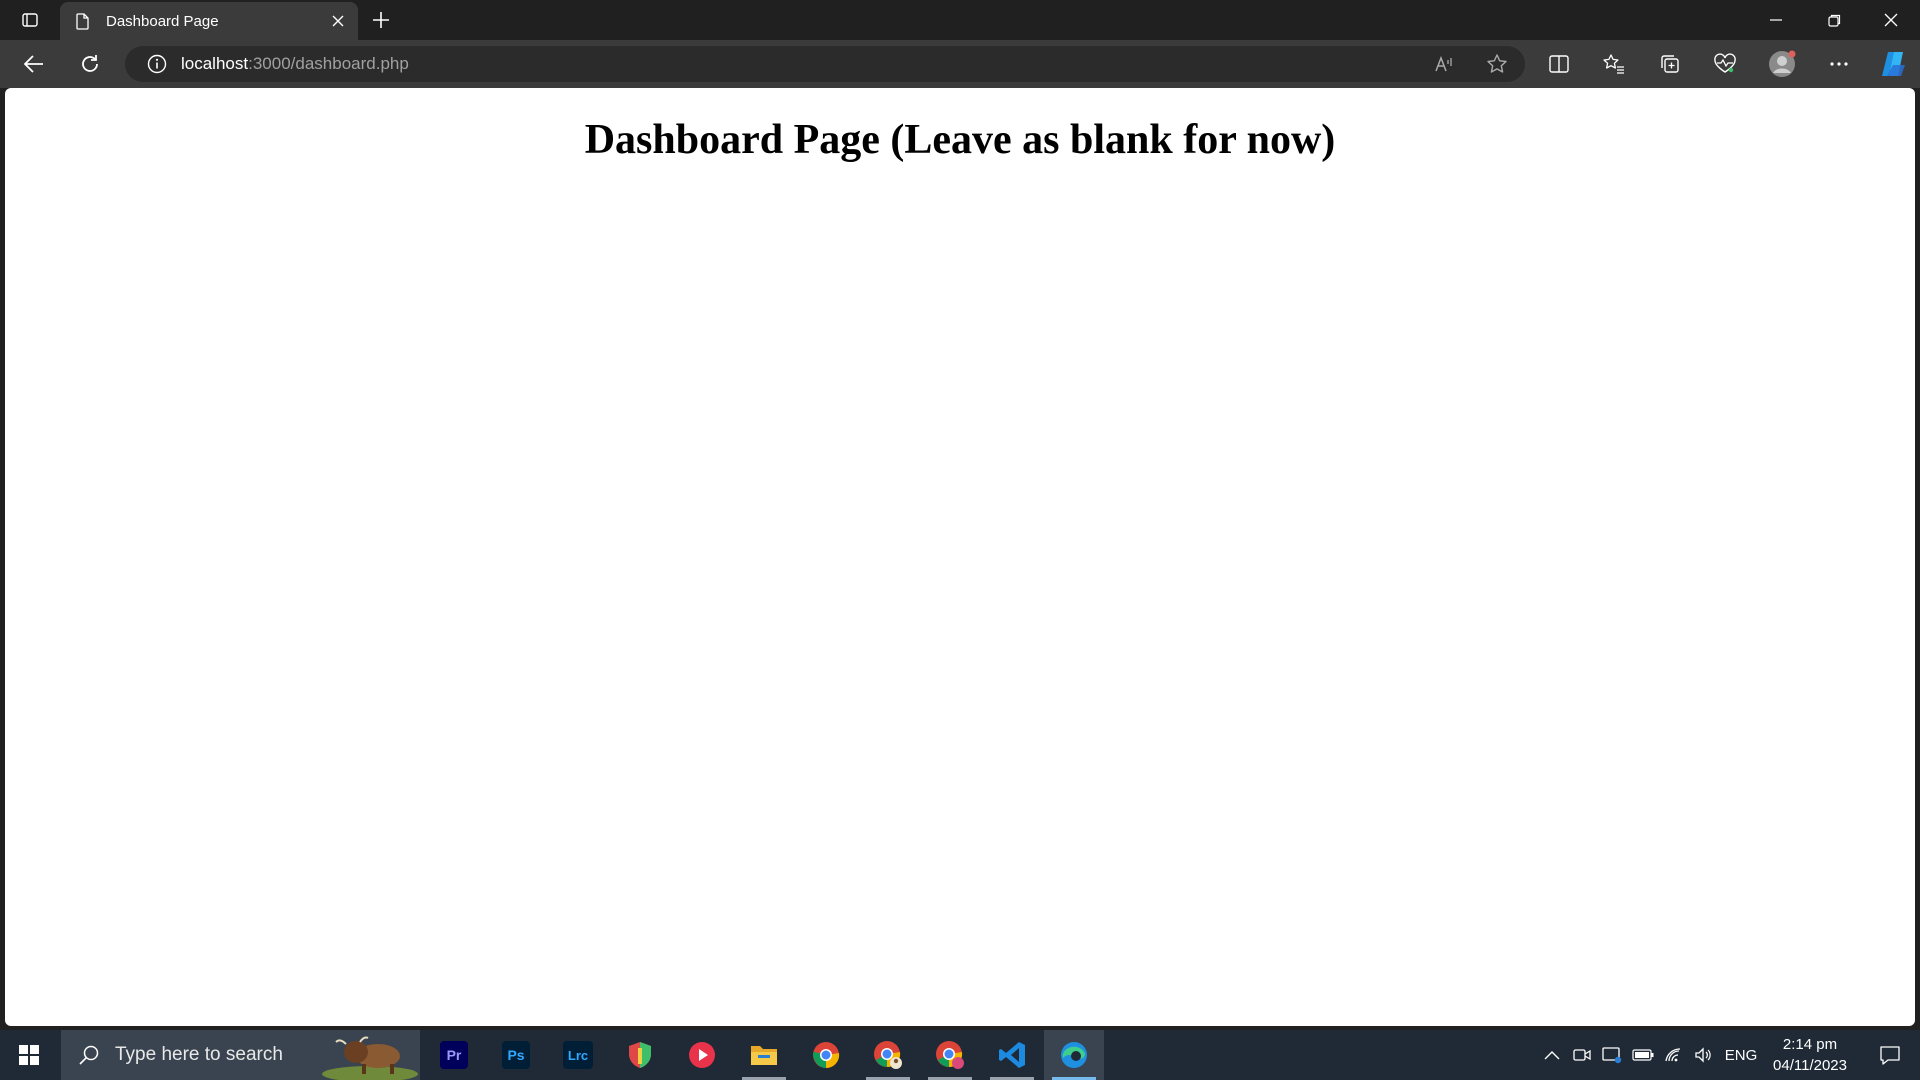 The height and width of the screenshot is (1080, 1920). I want to click on language-label: ENG, so click(1741, 1055).